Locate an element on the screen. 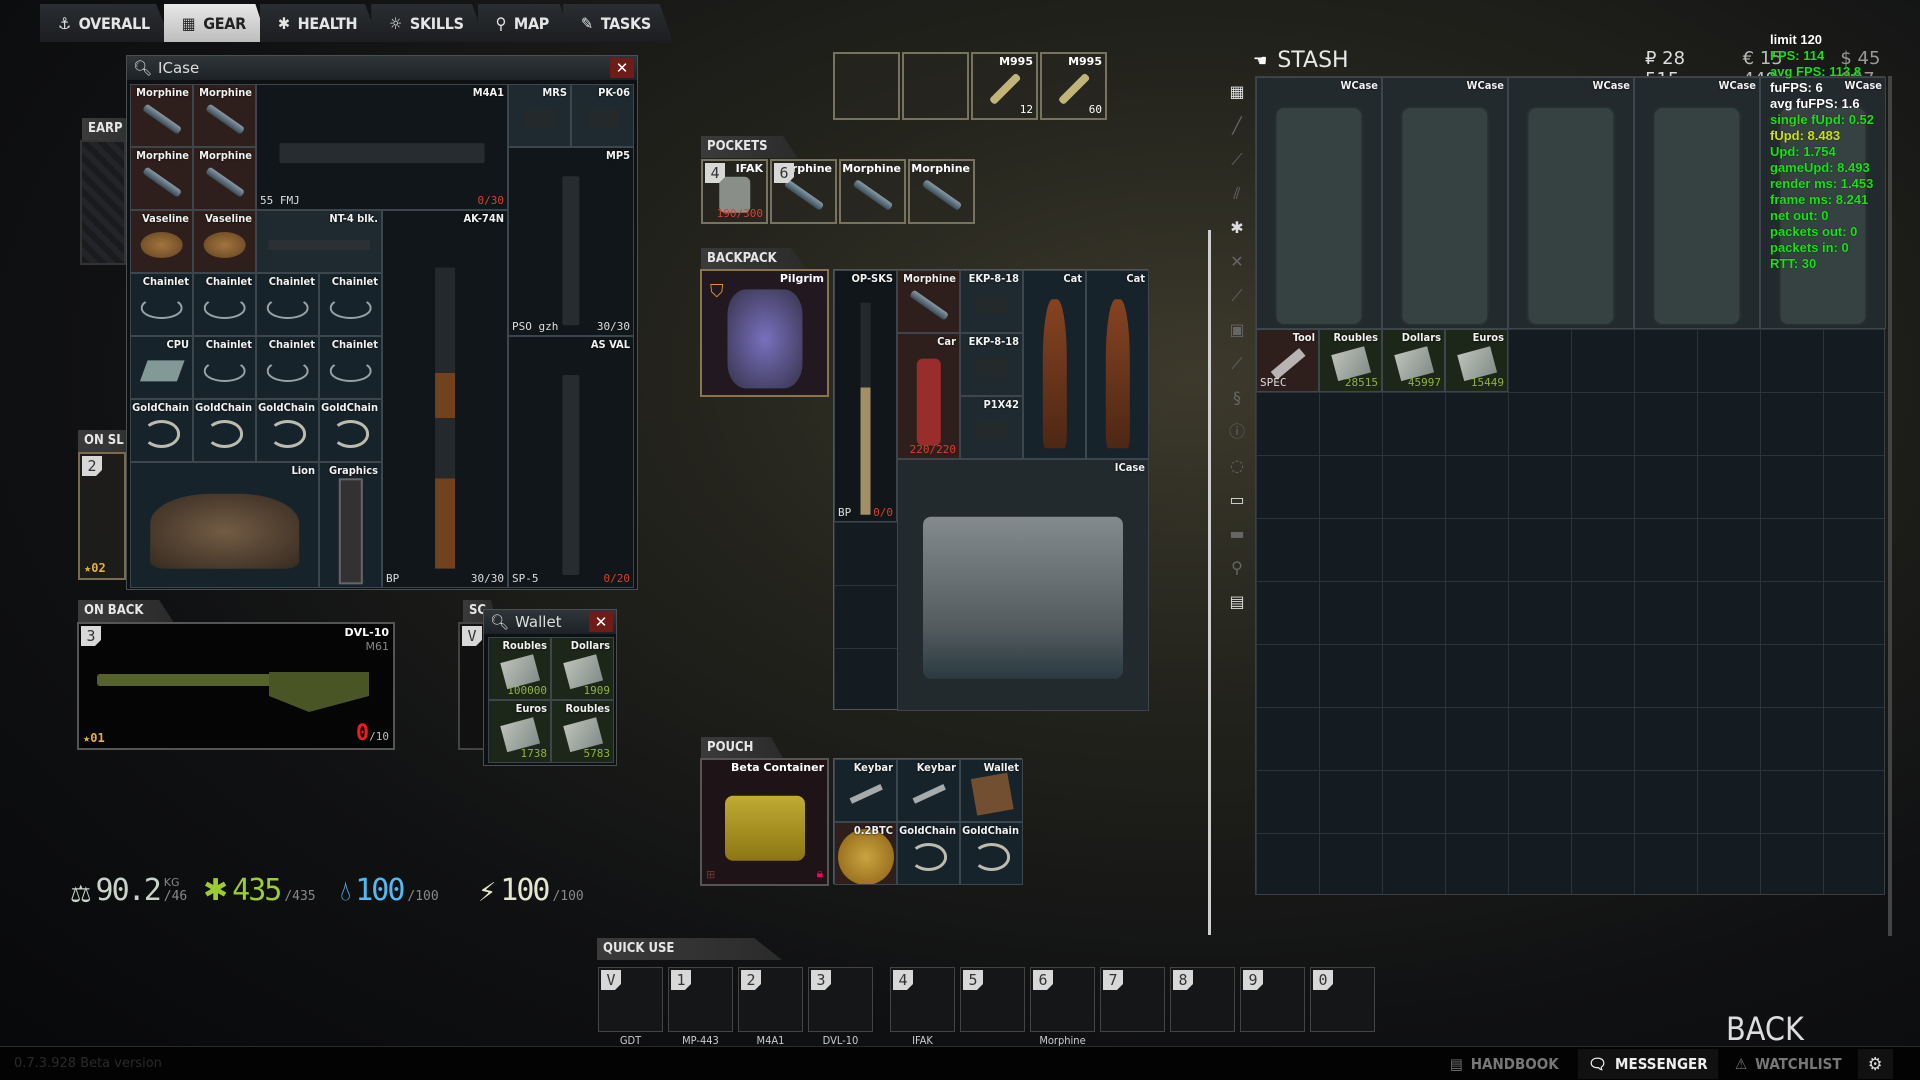 Image resolution: width=1920 pixels, height=1080 pixels. weapon-icon: ╱ is located at coordinates (1237, 126).